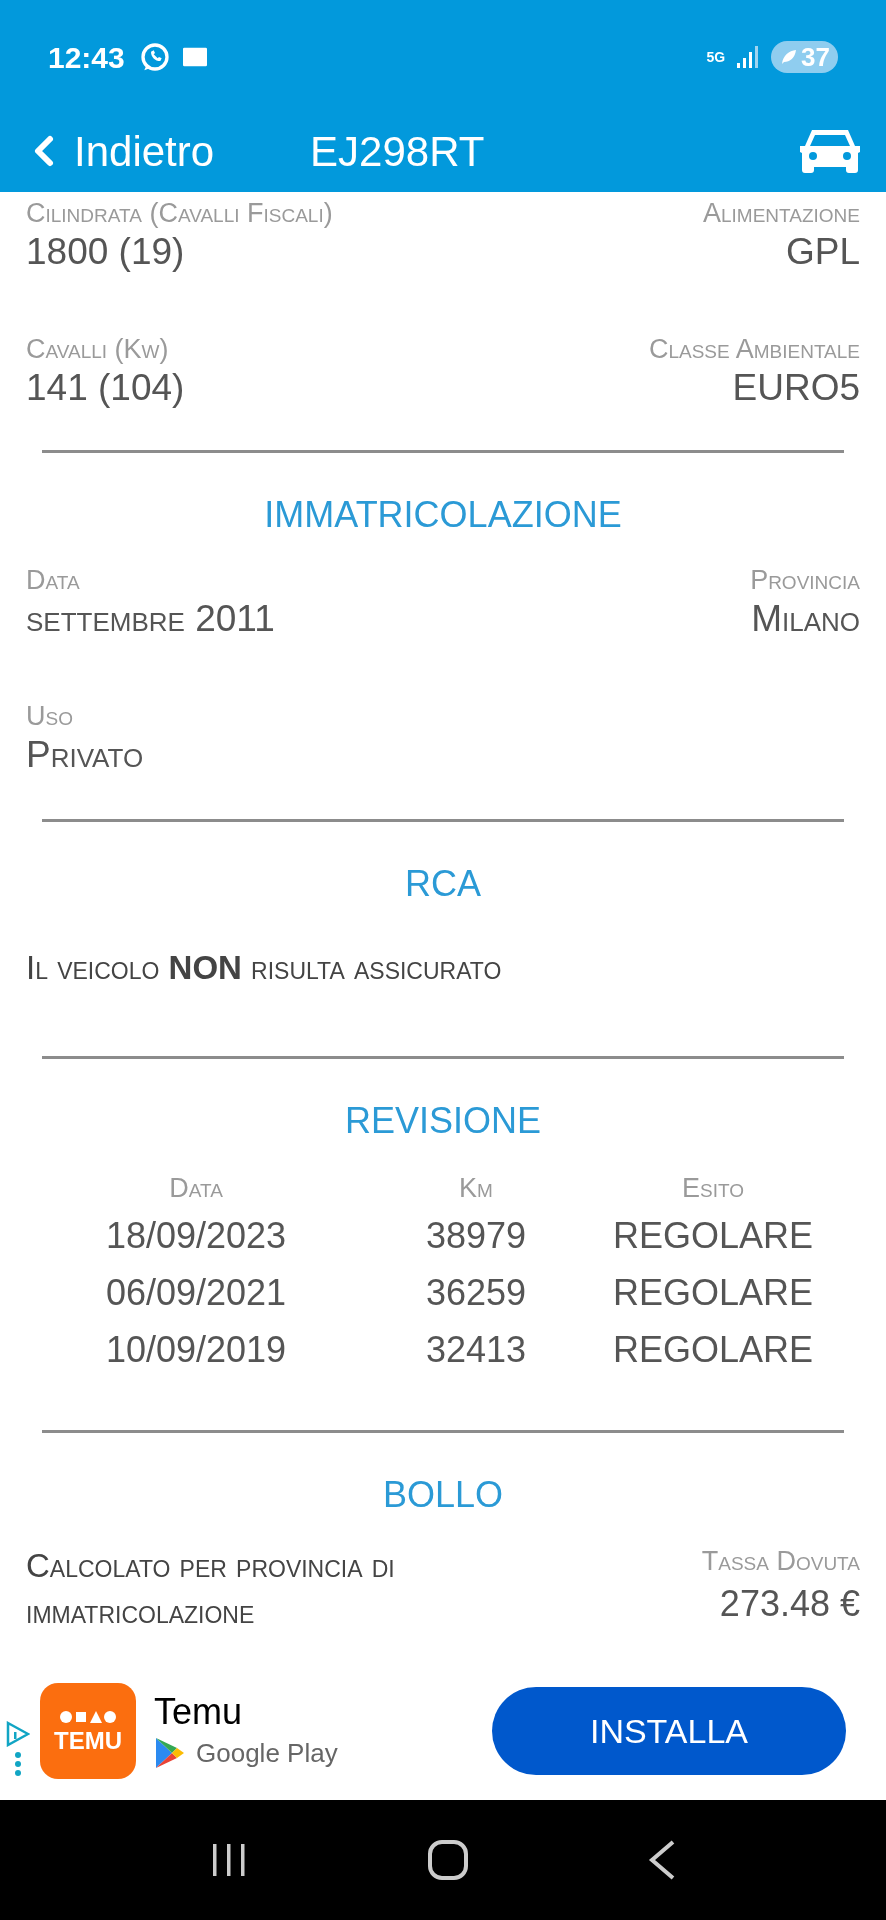 The image size is (886, 1920). I want to click on install-button: INSTALLA, so click(669, 1731).